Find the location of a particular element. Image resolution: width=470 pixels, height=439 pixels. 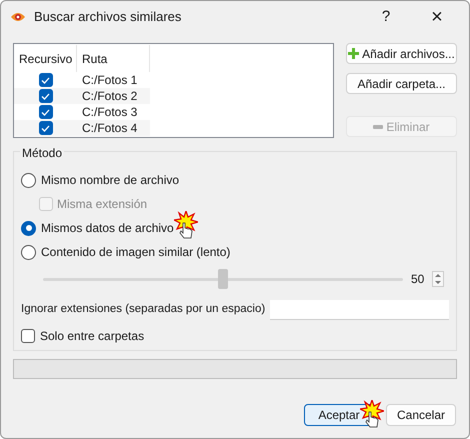

spinner-icon is located at coordinates (438, 279).